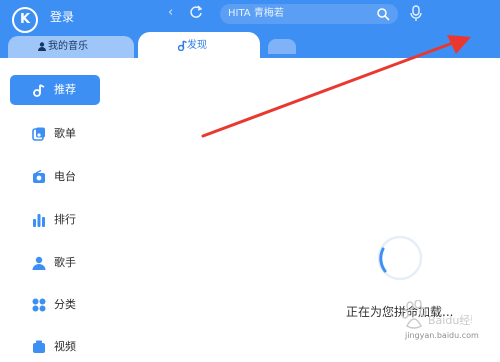  I want to click on sidebar-item-video: 视频, so click(55, 347).